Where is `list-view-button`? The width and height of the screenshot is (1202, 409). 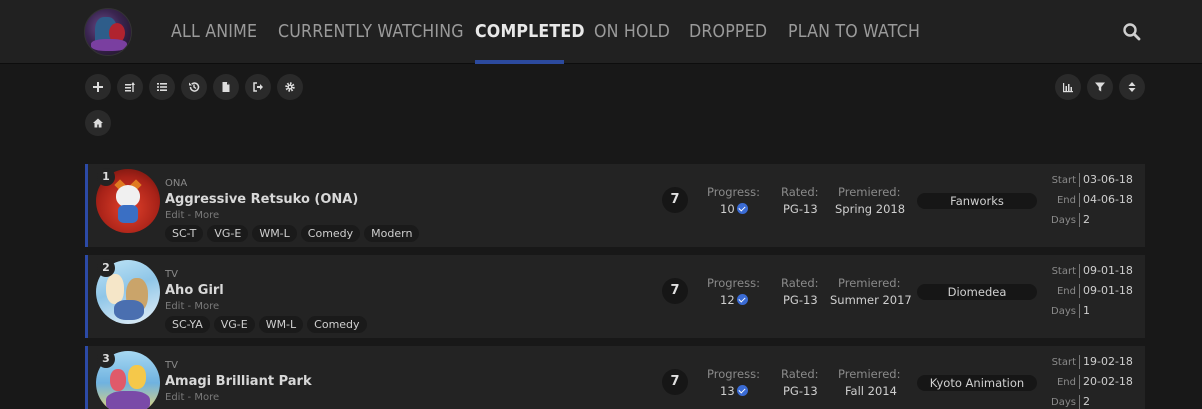 list-view-button is located at coordinates (162, 87).